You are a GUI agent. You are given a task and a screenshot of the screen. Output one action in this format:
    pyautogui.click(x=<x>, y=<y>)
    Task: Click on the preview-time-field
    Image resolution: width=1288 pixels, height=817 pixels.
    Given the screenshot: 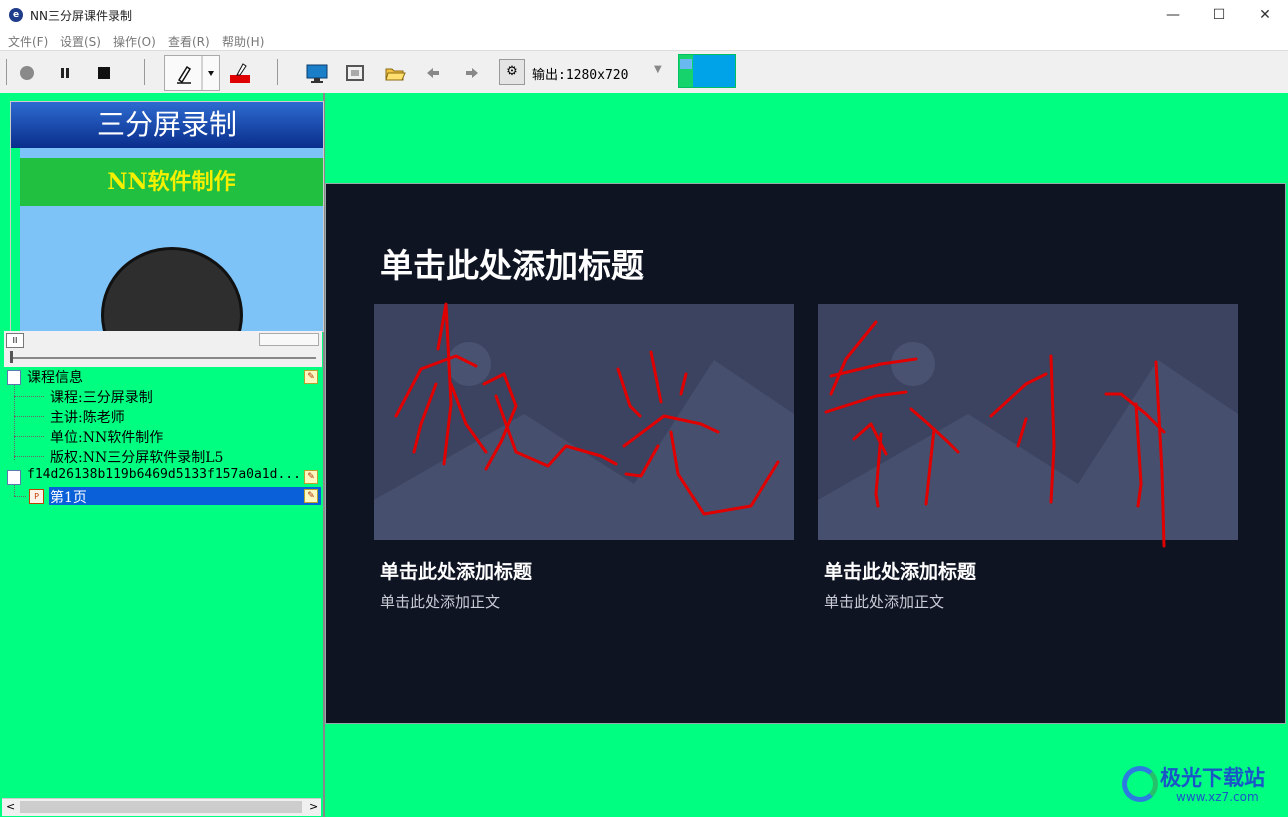 What is the action you would take?
    pyautogui.click(x=289, y=339)
    